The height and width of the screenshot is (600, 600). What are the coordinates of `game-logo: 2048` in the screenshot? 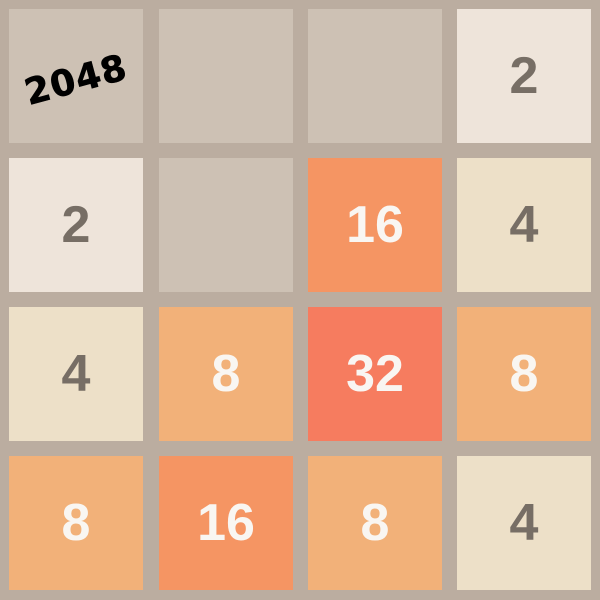 It's located at (76, 80).